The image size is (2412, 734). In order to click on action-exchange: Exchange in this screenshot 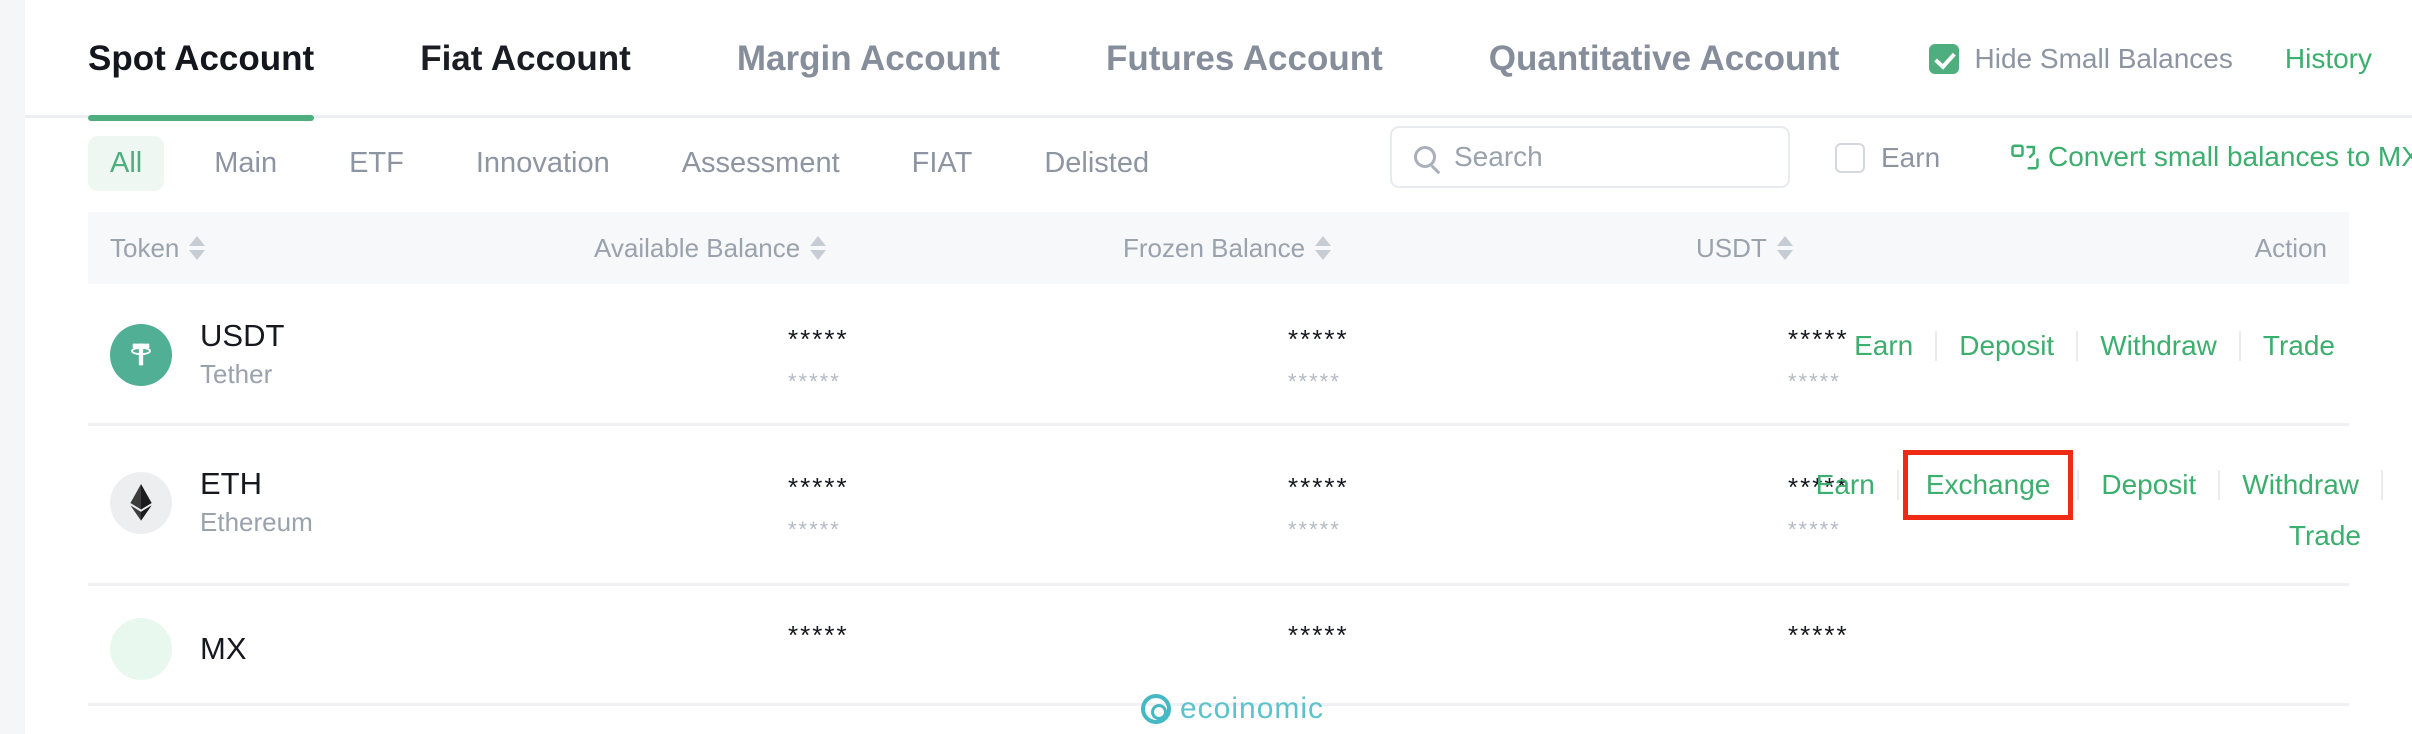, I will do `click(1988, 485)`.